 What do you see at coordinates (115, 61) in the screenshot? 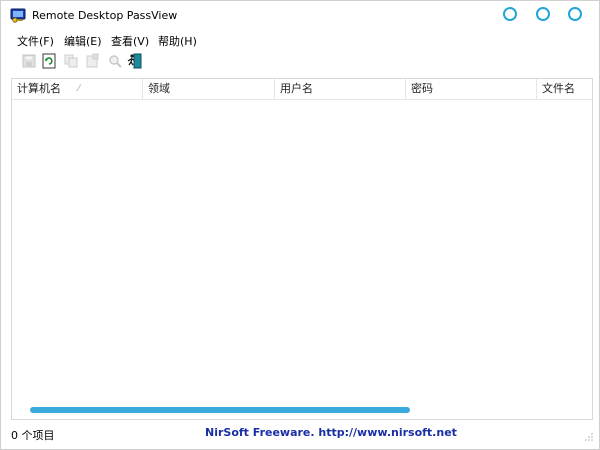
I see `find-icon` at bounding box center [115, 61].